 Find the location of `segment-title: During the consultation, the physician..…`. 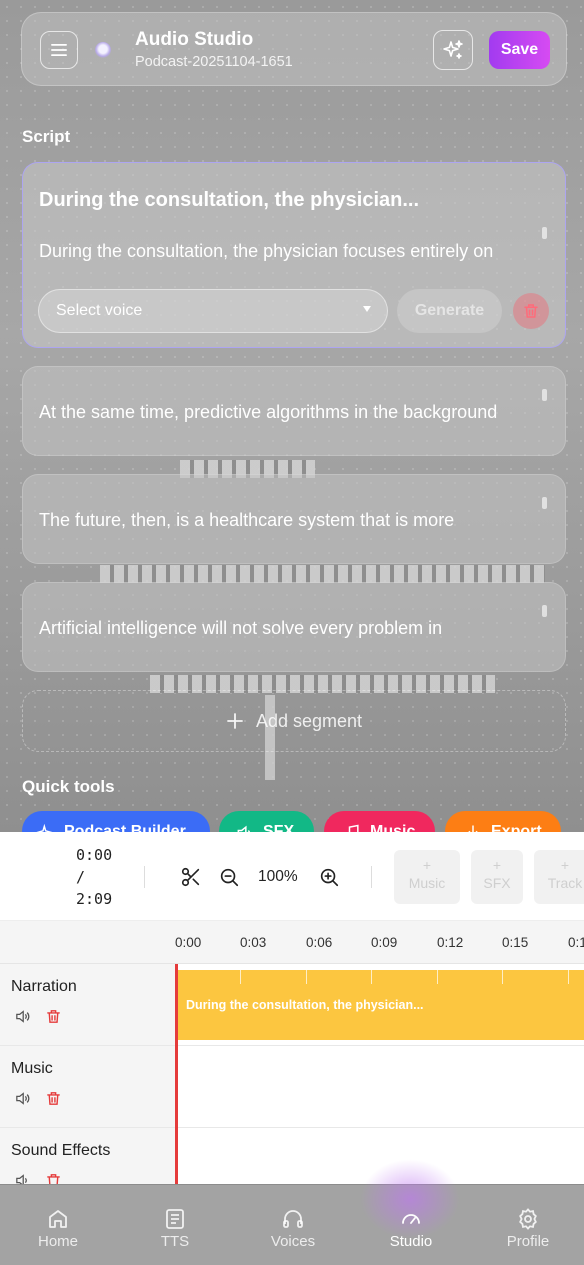

segment-title: During the consultation, the physician..… is located at coordinates (229, 200).